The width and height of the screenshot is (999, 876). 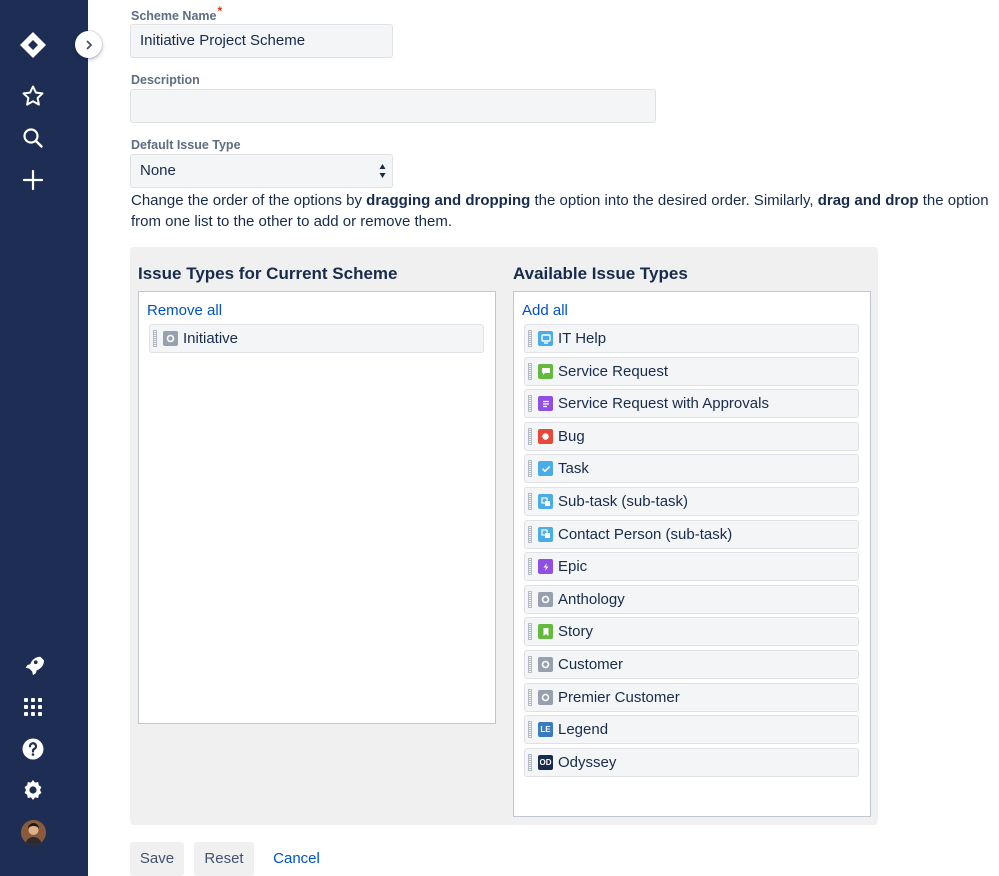 I want to click on issue-type-item: IT Help, so click(x=691, y=338).